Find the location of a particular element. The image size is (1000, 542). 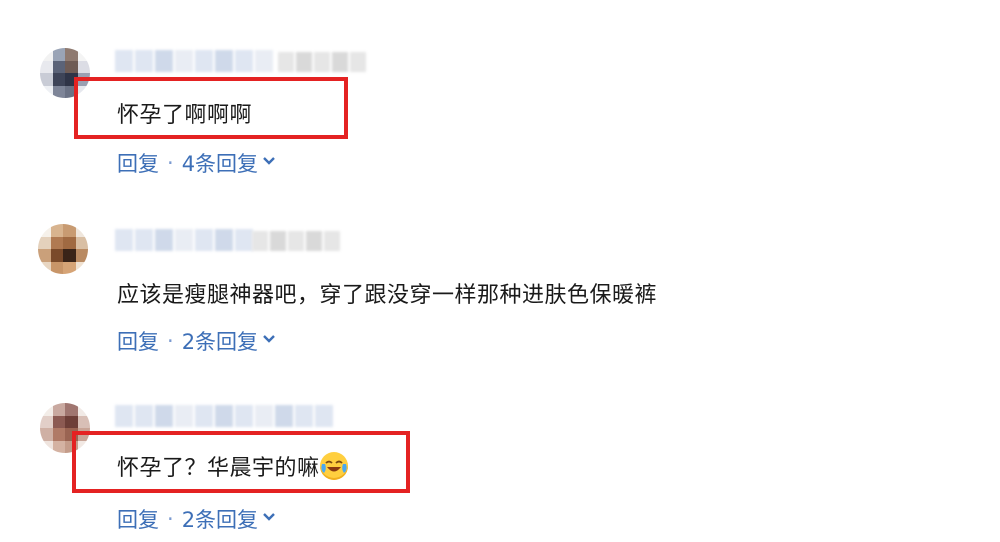

username-blurred is located at coordinates (224, 416).